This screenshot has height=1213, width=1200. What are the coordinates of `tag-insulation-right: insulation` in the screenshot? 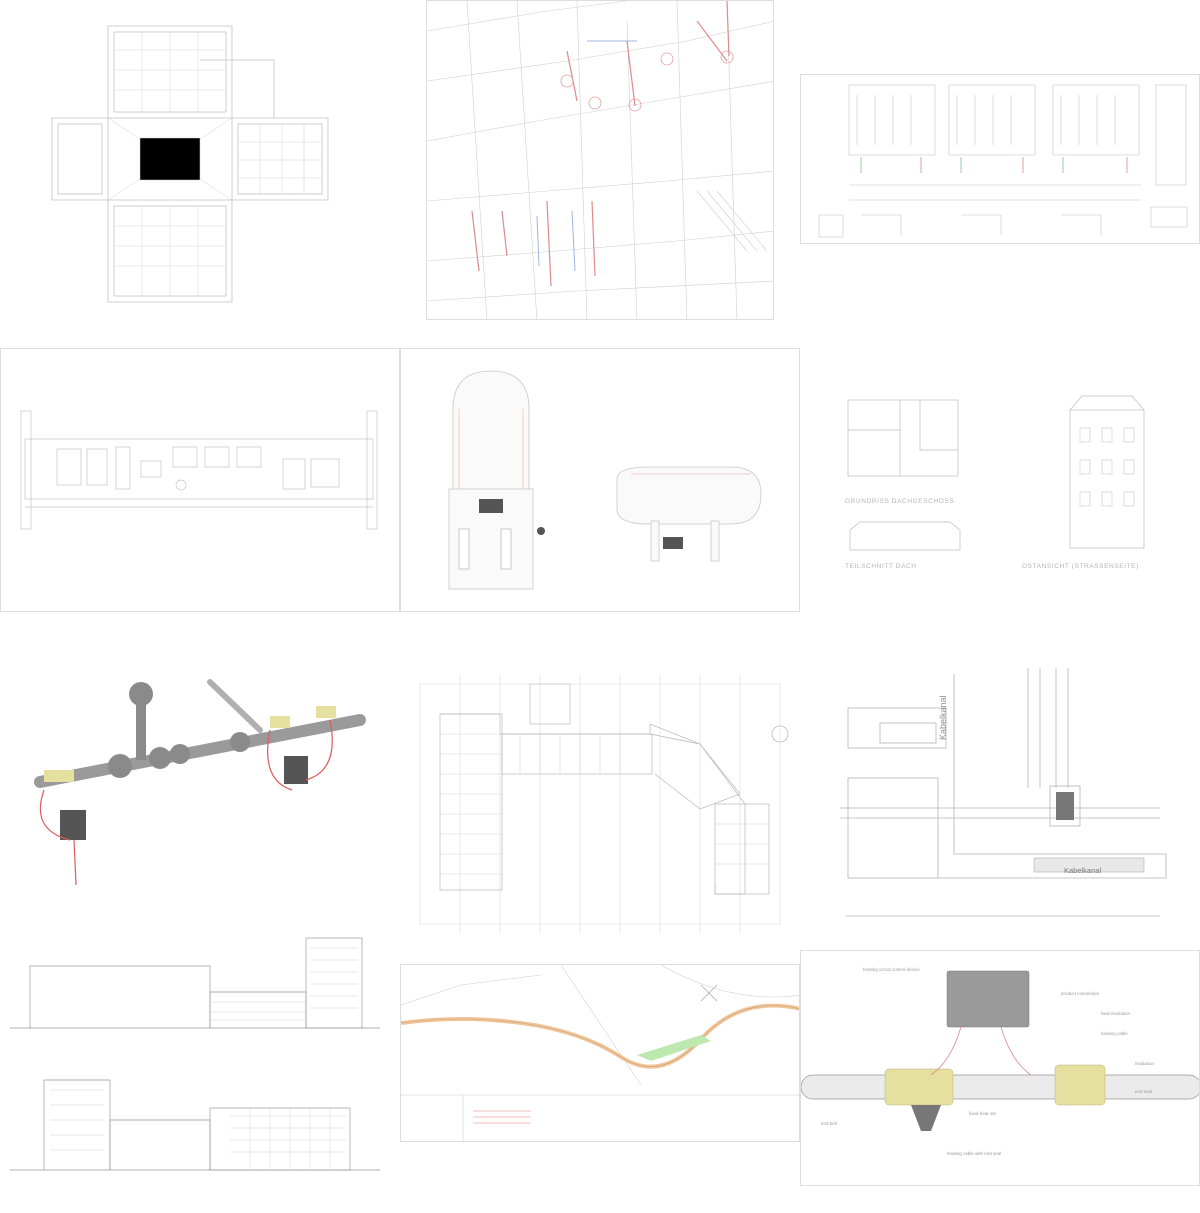 It's located at (1145, 1063).